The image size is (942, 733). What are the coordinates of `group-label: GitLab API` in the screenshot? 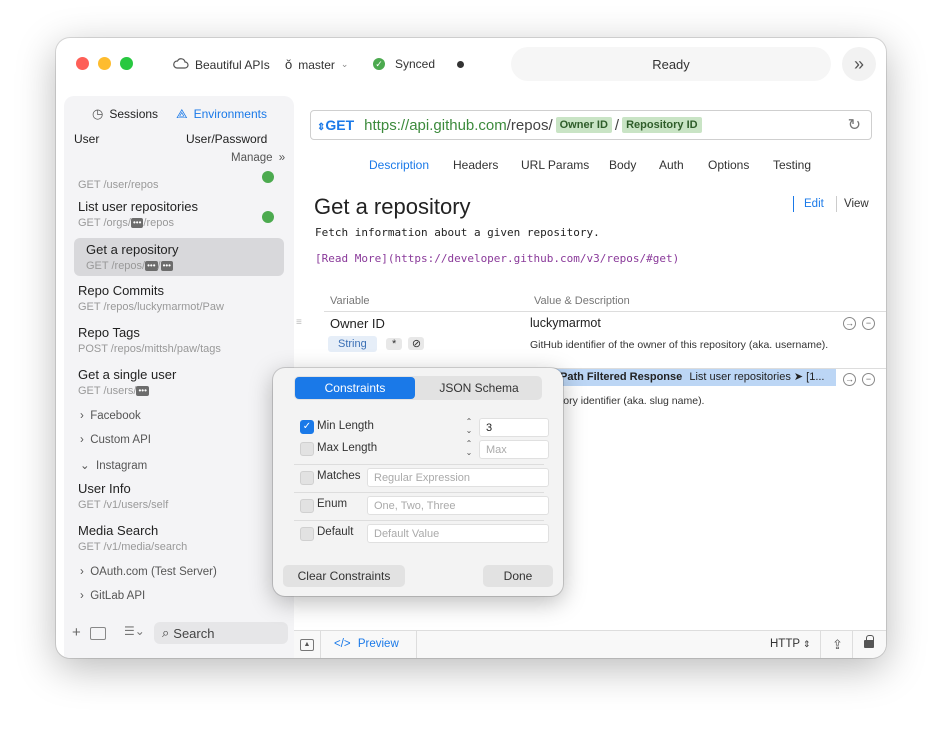 It's located at (118, 596).